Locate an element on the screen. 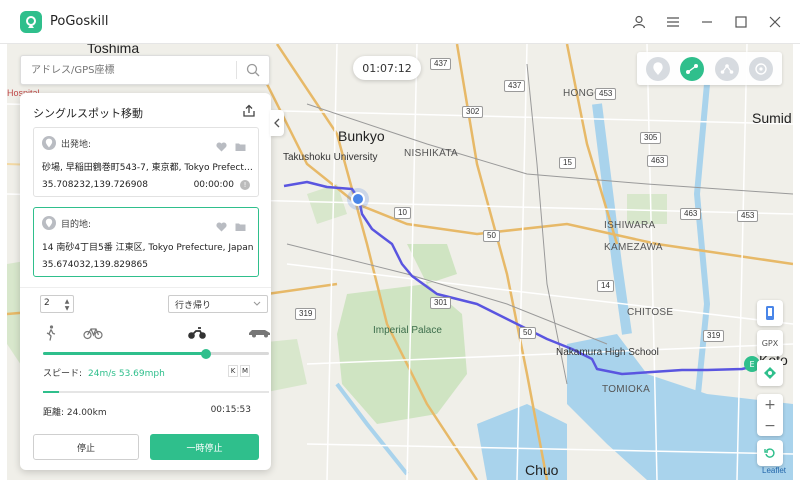 This screenshot has height=486, width=800. destination-label: 目的地: is located at coordinates (76, 224).